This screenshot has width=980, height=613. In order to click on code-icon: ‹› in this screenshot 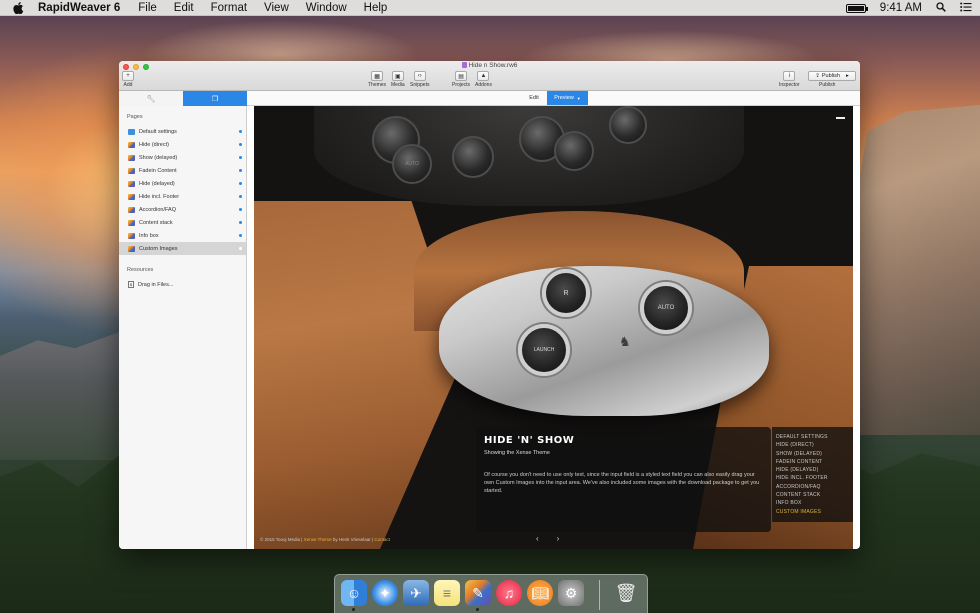, I will do `click(419, 76)`.